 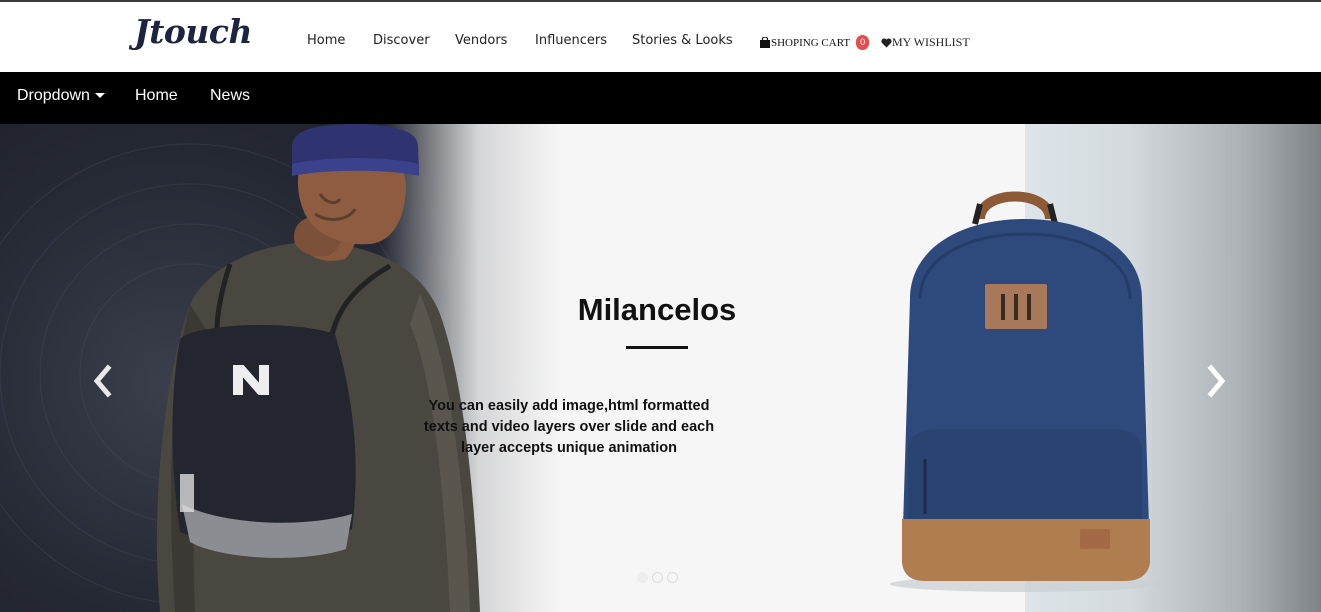 I want to click on shopping-cart-link: SHOPING CART 0, so click(x=814, y=42).